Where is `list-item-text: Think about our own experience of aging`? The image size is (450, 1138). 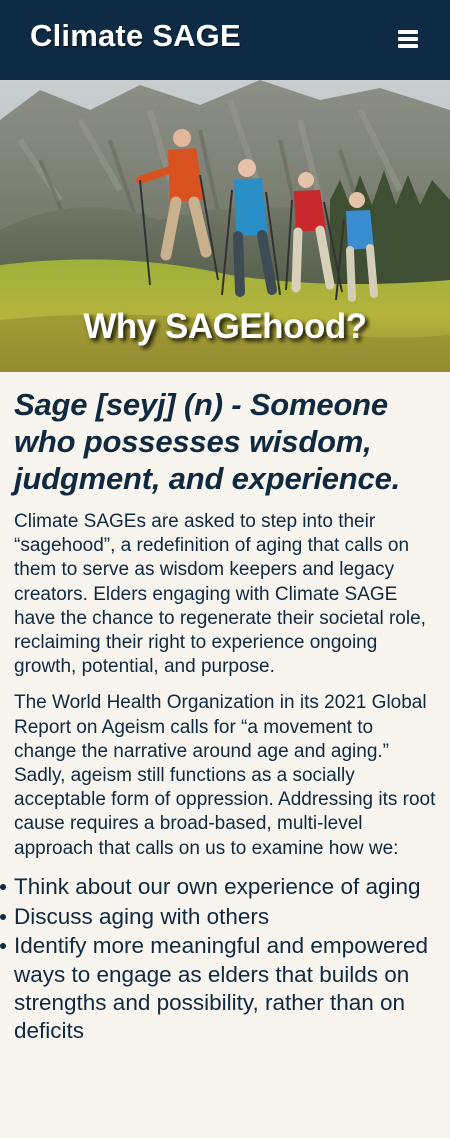
list-item-text: Think about our own experience of aging is located at coordinates (217, 886).